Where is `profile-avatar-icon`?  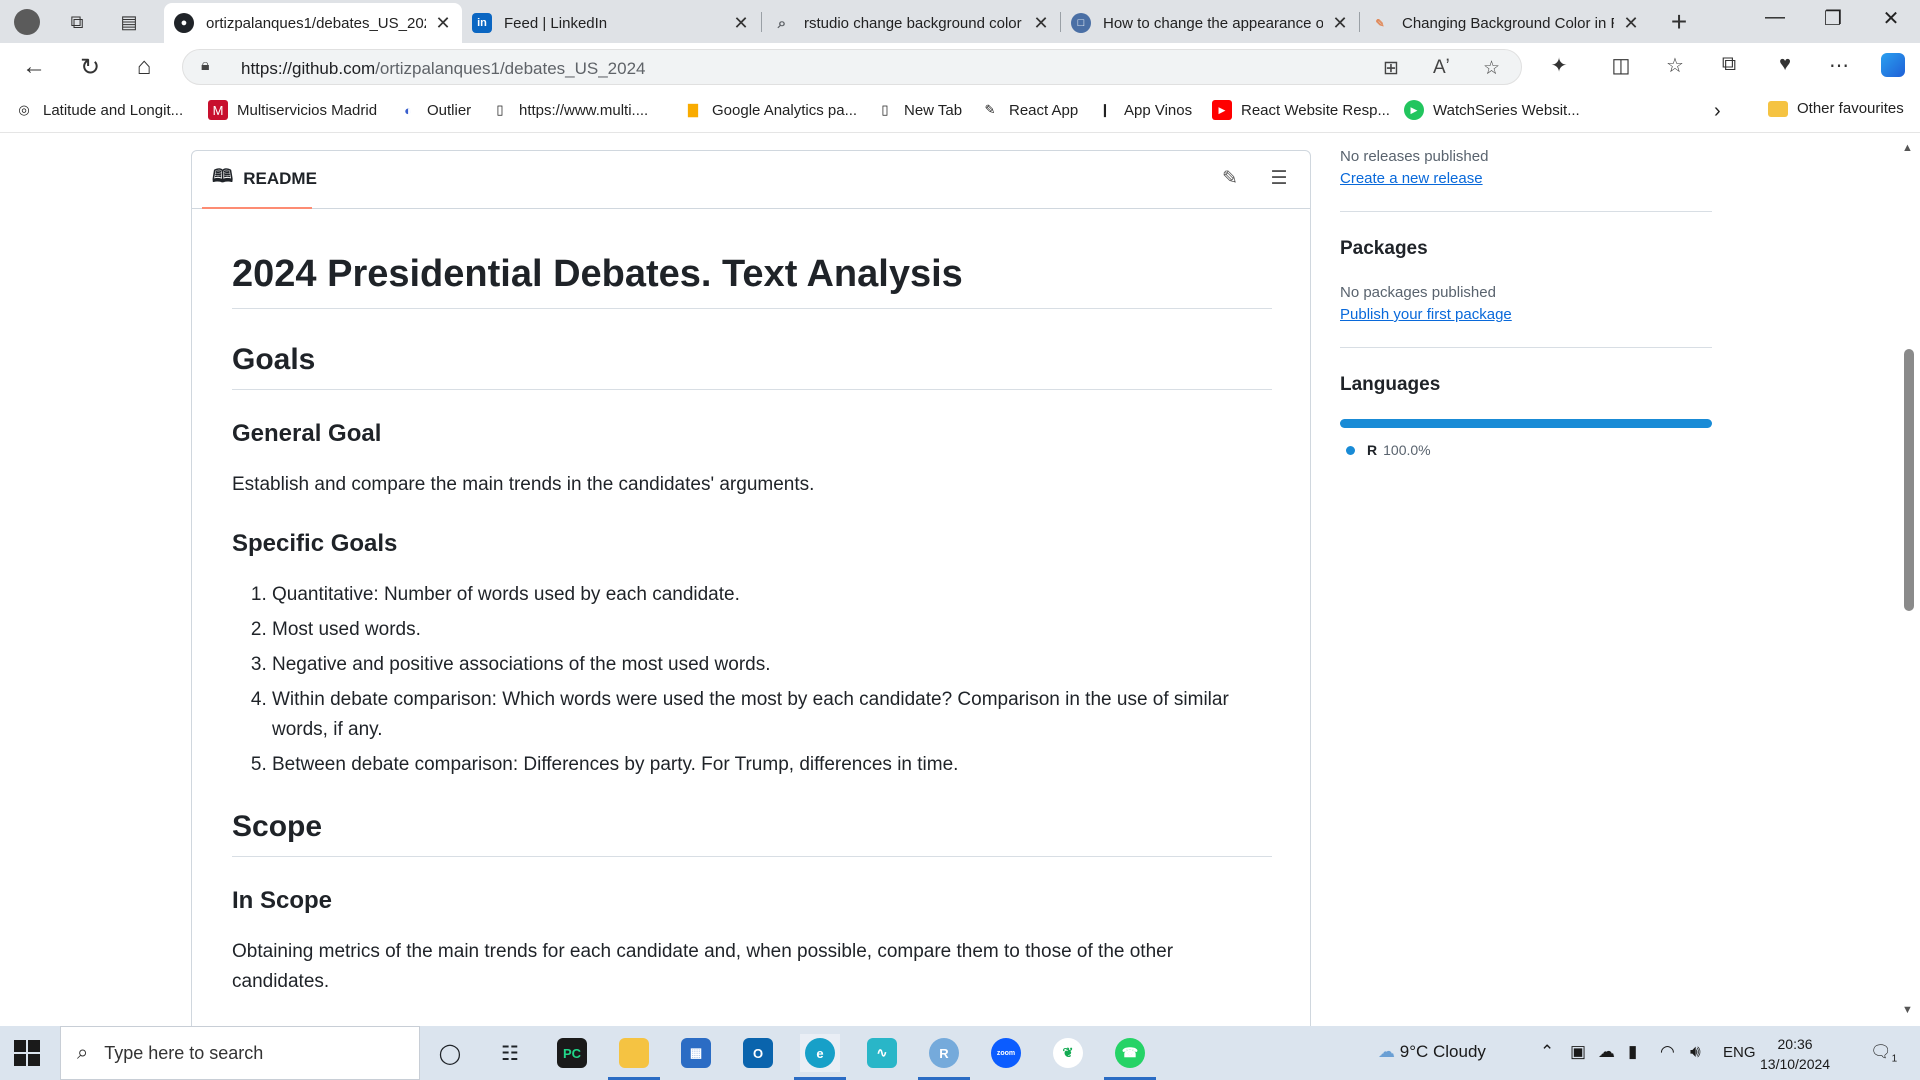 profile-avatar-icon is located at coordinates (27, 22).